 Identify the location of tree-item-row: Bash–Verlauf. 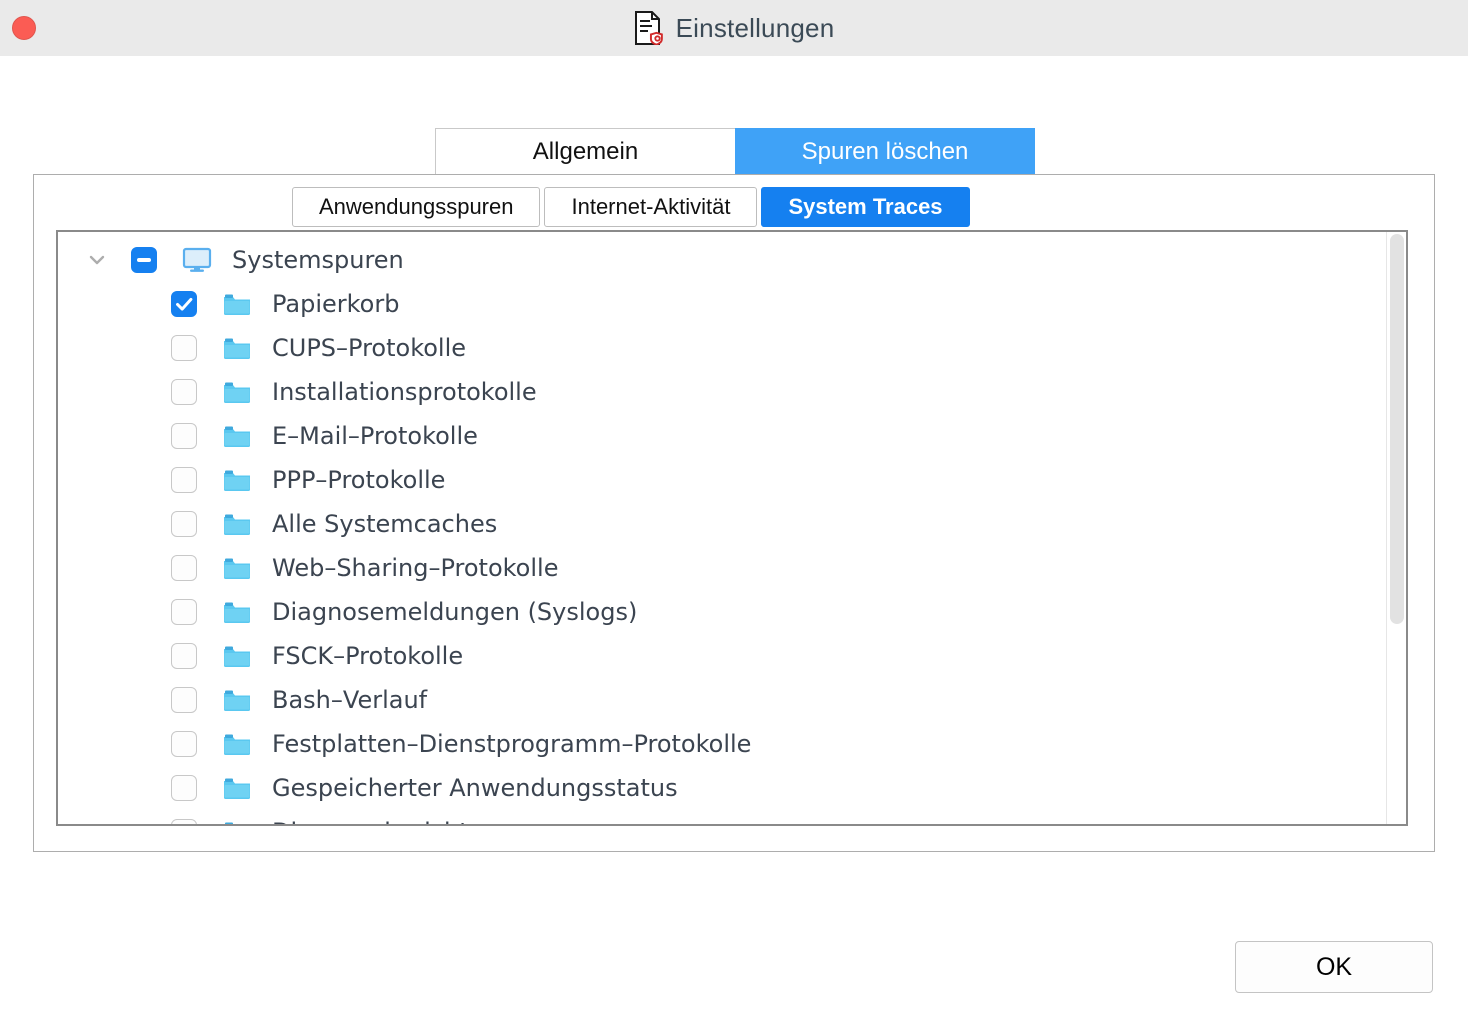
(723, 700).